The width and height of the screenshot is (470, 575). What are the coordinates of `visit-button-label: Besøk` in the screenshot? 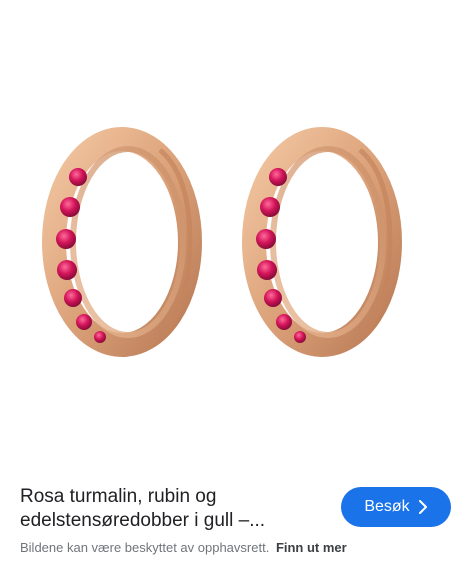 It's located at (387, 506).